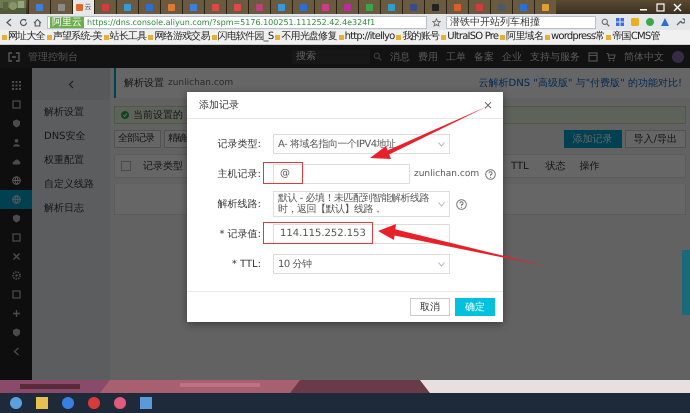 The image size is (690, 413). I want to click on select-value: 默认 - 必填！未匹配到智能解析线路时，返回【默认】线路，, so click(354, 204).